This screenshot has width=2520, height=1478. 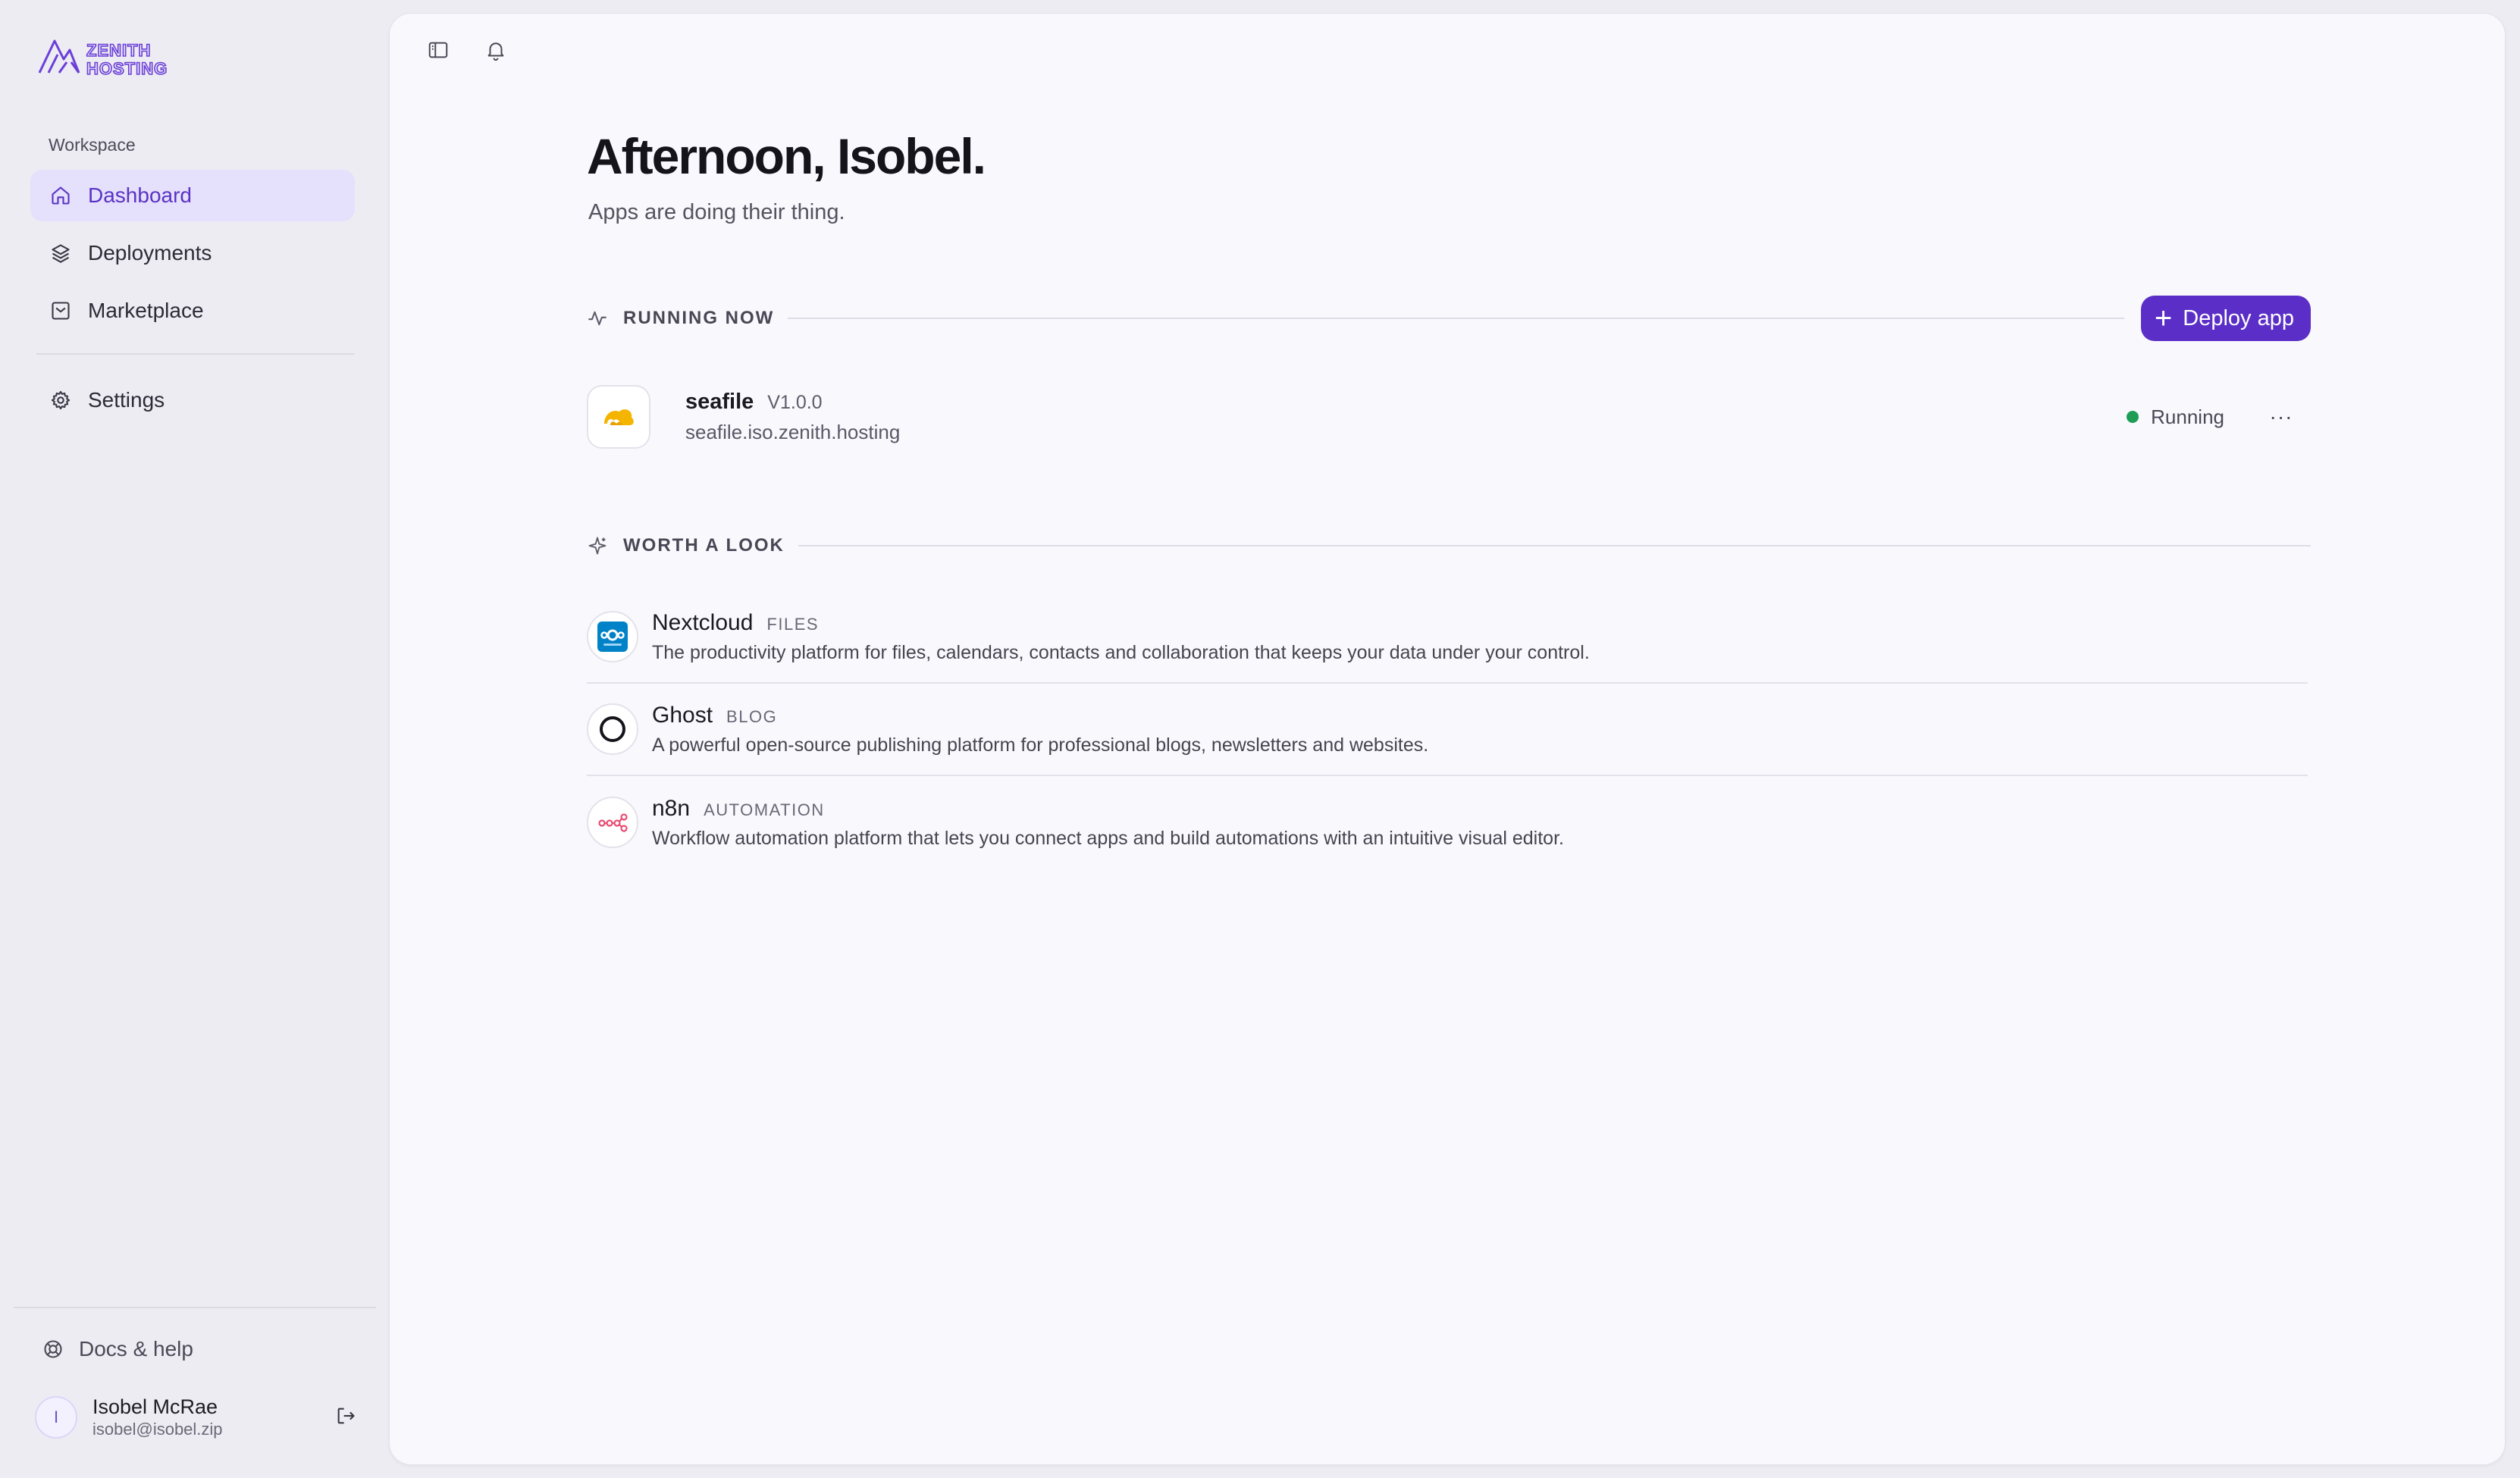 I want to click on sparkle-icon, so click(x=599, y=546).